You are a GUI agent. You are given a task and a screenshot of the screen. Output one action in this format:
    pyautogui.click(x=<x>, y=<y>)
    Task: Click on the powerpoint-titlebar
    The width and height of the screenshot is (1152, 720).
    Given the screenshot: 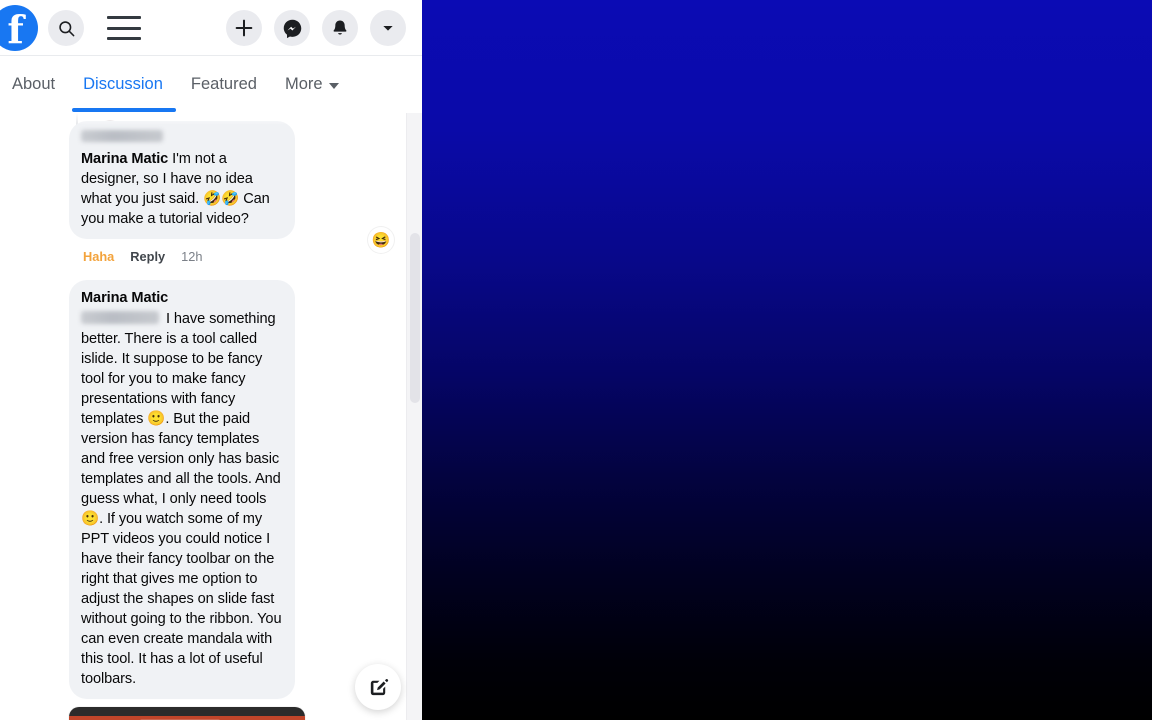 What is the action you would take?
    pyautogui.click(x=187, y=711)
    